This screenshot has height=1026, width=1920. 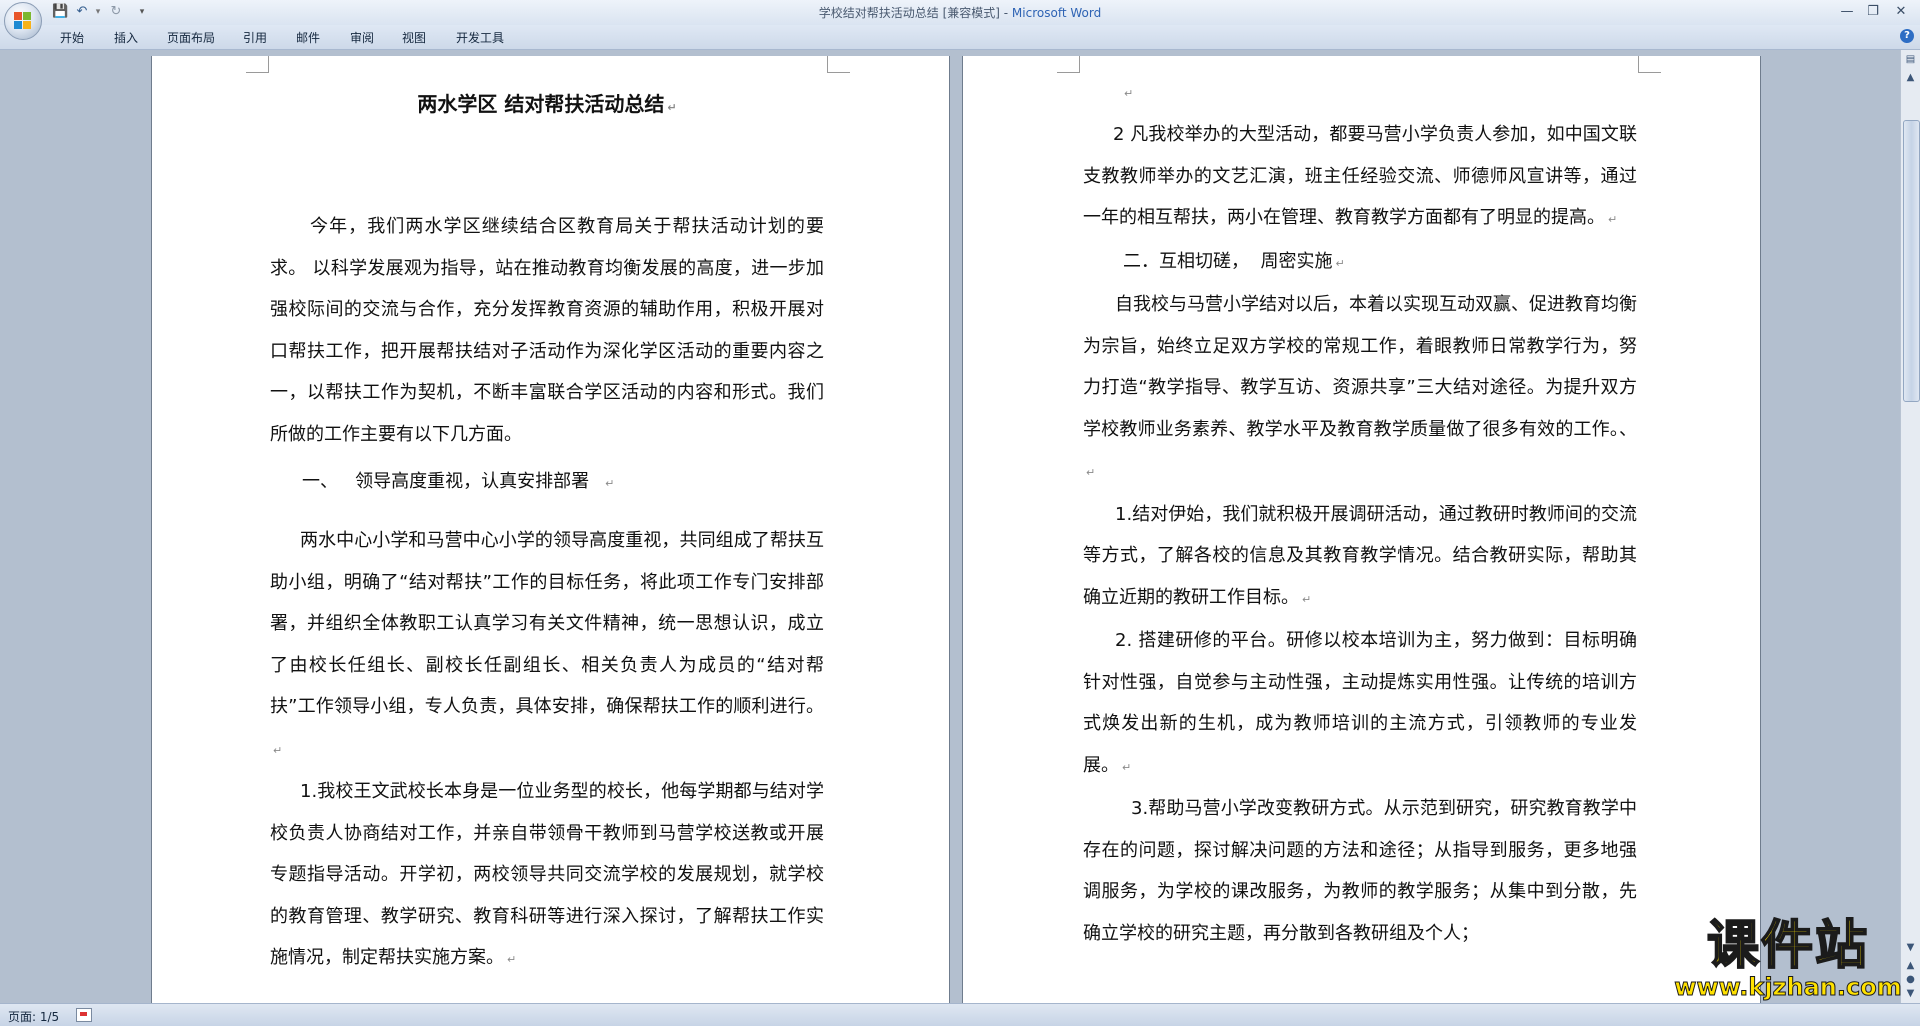 What do you see at coordinates (1360, 263) in the screenshot?
I see `section-heading-2: 二．互相切磋， 周密实施 ↵` at bounding box center [1360, 263].